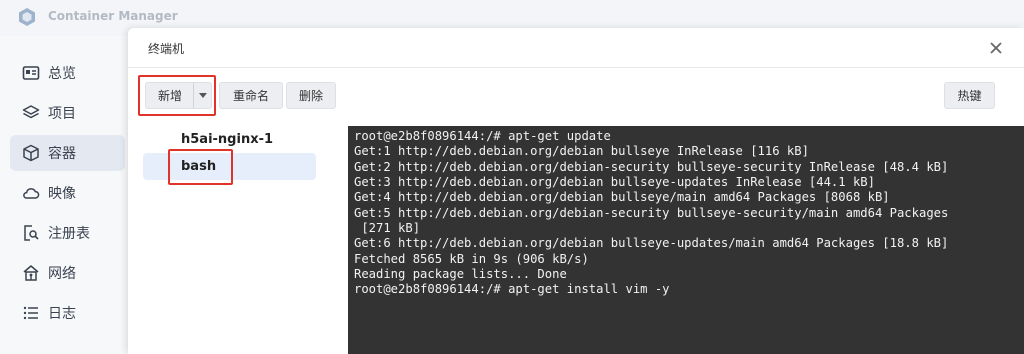  Describe the element at coordinates (311, 95) in the screenshot. I see `delete-button: 删除` at that location.